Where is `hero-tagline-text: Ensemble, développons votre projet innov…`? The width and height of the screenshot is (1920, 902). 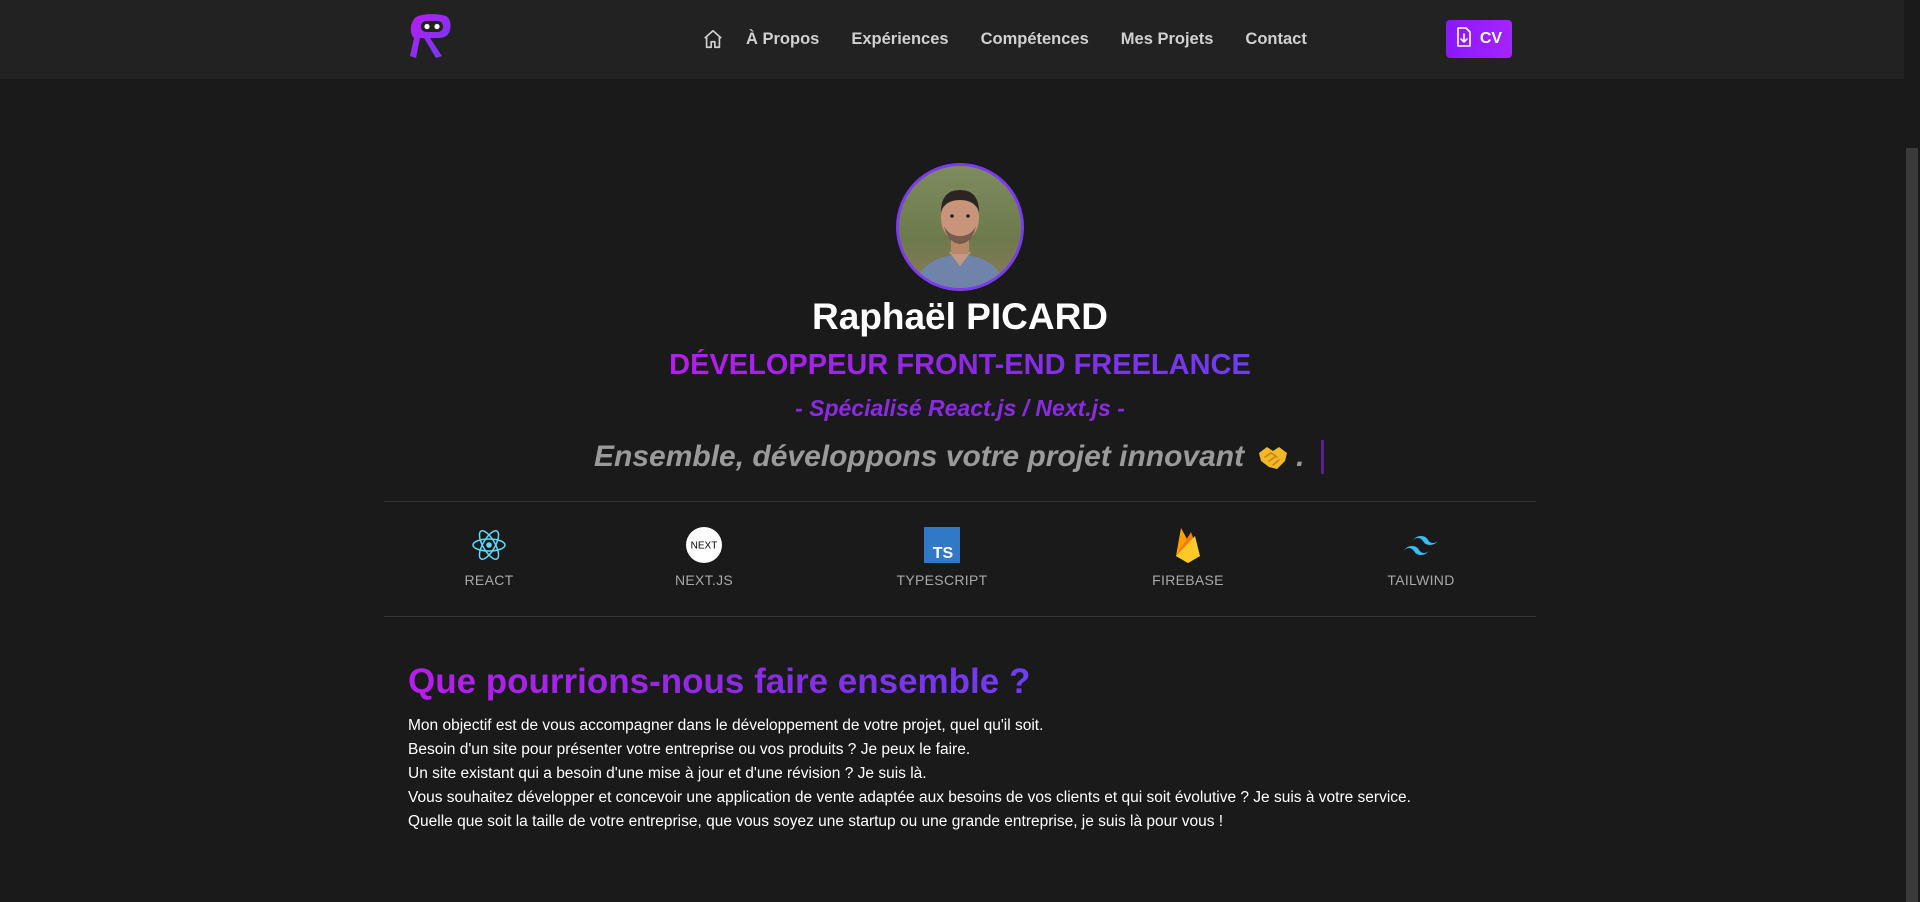
hero-tagline-text: Ensemble, développons votre projet innov… is located at coordinates (919, 456).